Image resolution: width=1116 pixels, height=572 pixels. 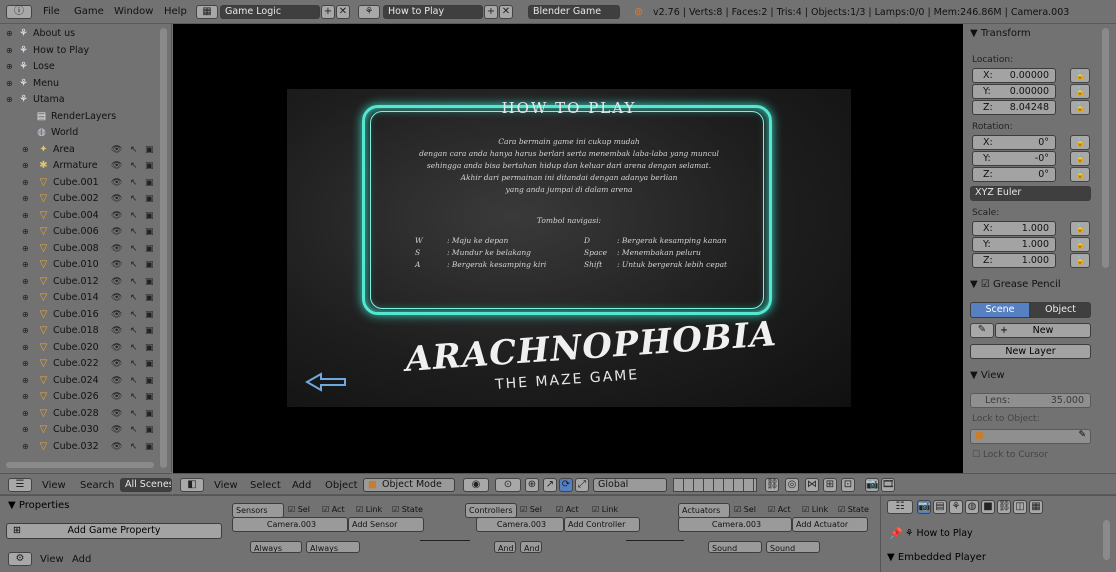 What do you see at coordinates (900, 507) in the screenshot?
I see `properties-editor-type-icon: ☷` at bounding box center [900, 507].